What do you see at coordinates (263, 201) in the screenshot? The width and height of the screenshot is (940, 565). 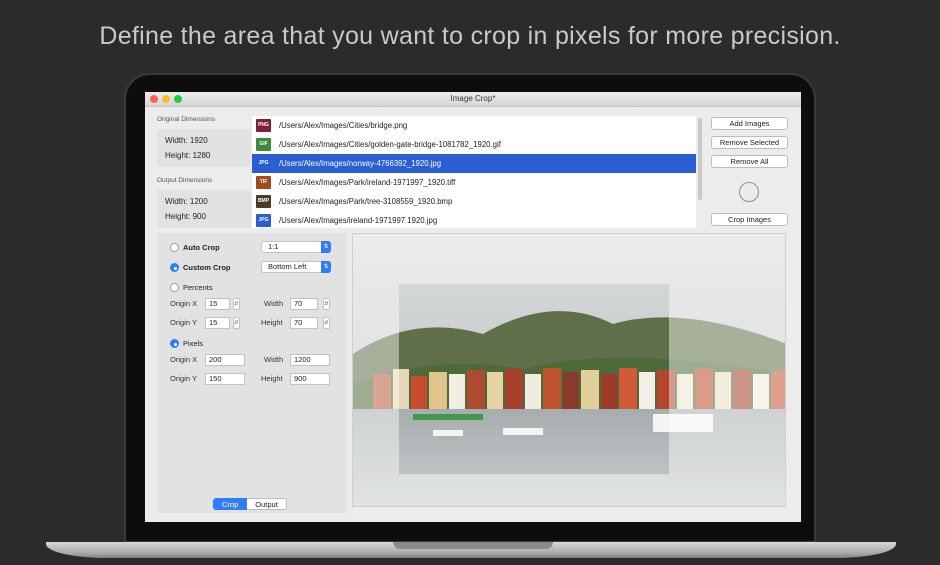 I see `bmp-file-icon: BMP` at bounding box center [263, 201].